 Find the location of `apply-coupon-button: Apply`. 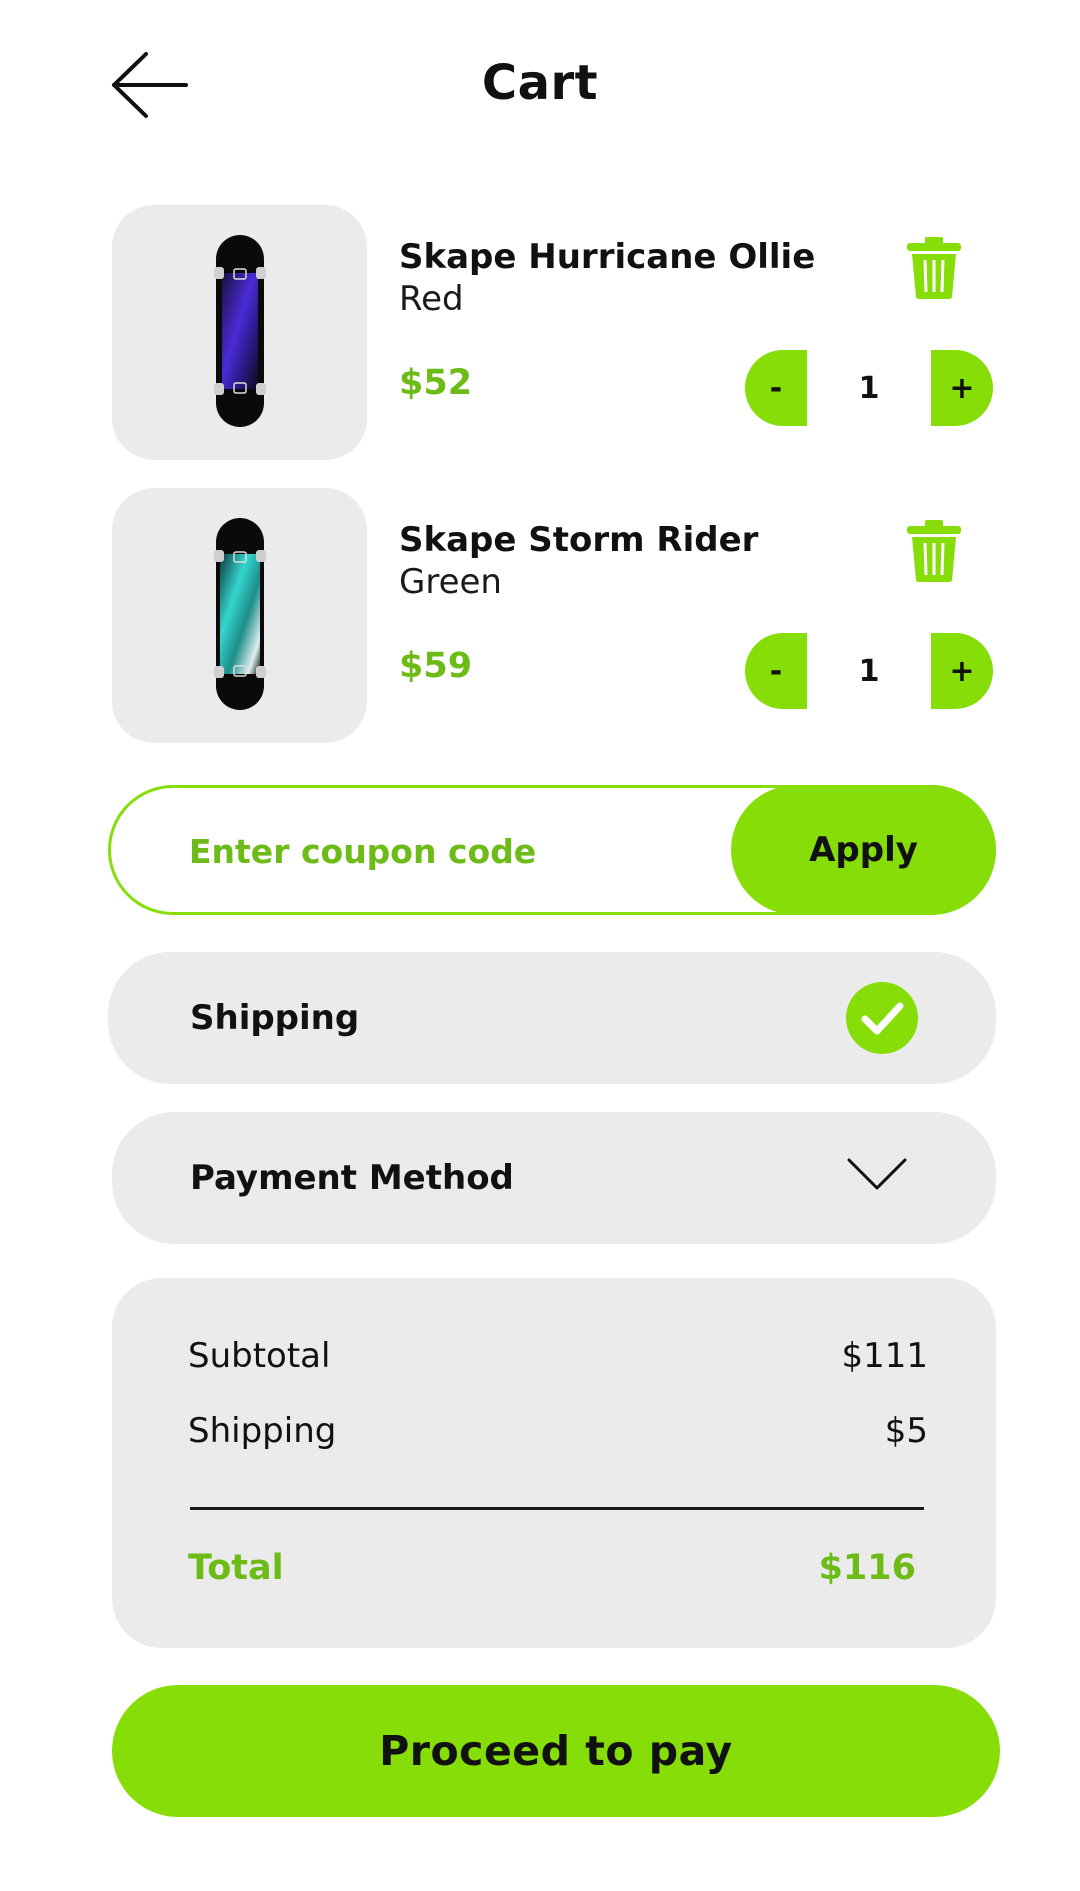

apply-coupon-button: Apply is located at coordinates (863, 850).